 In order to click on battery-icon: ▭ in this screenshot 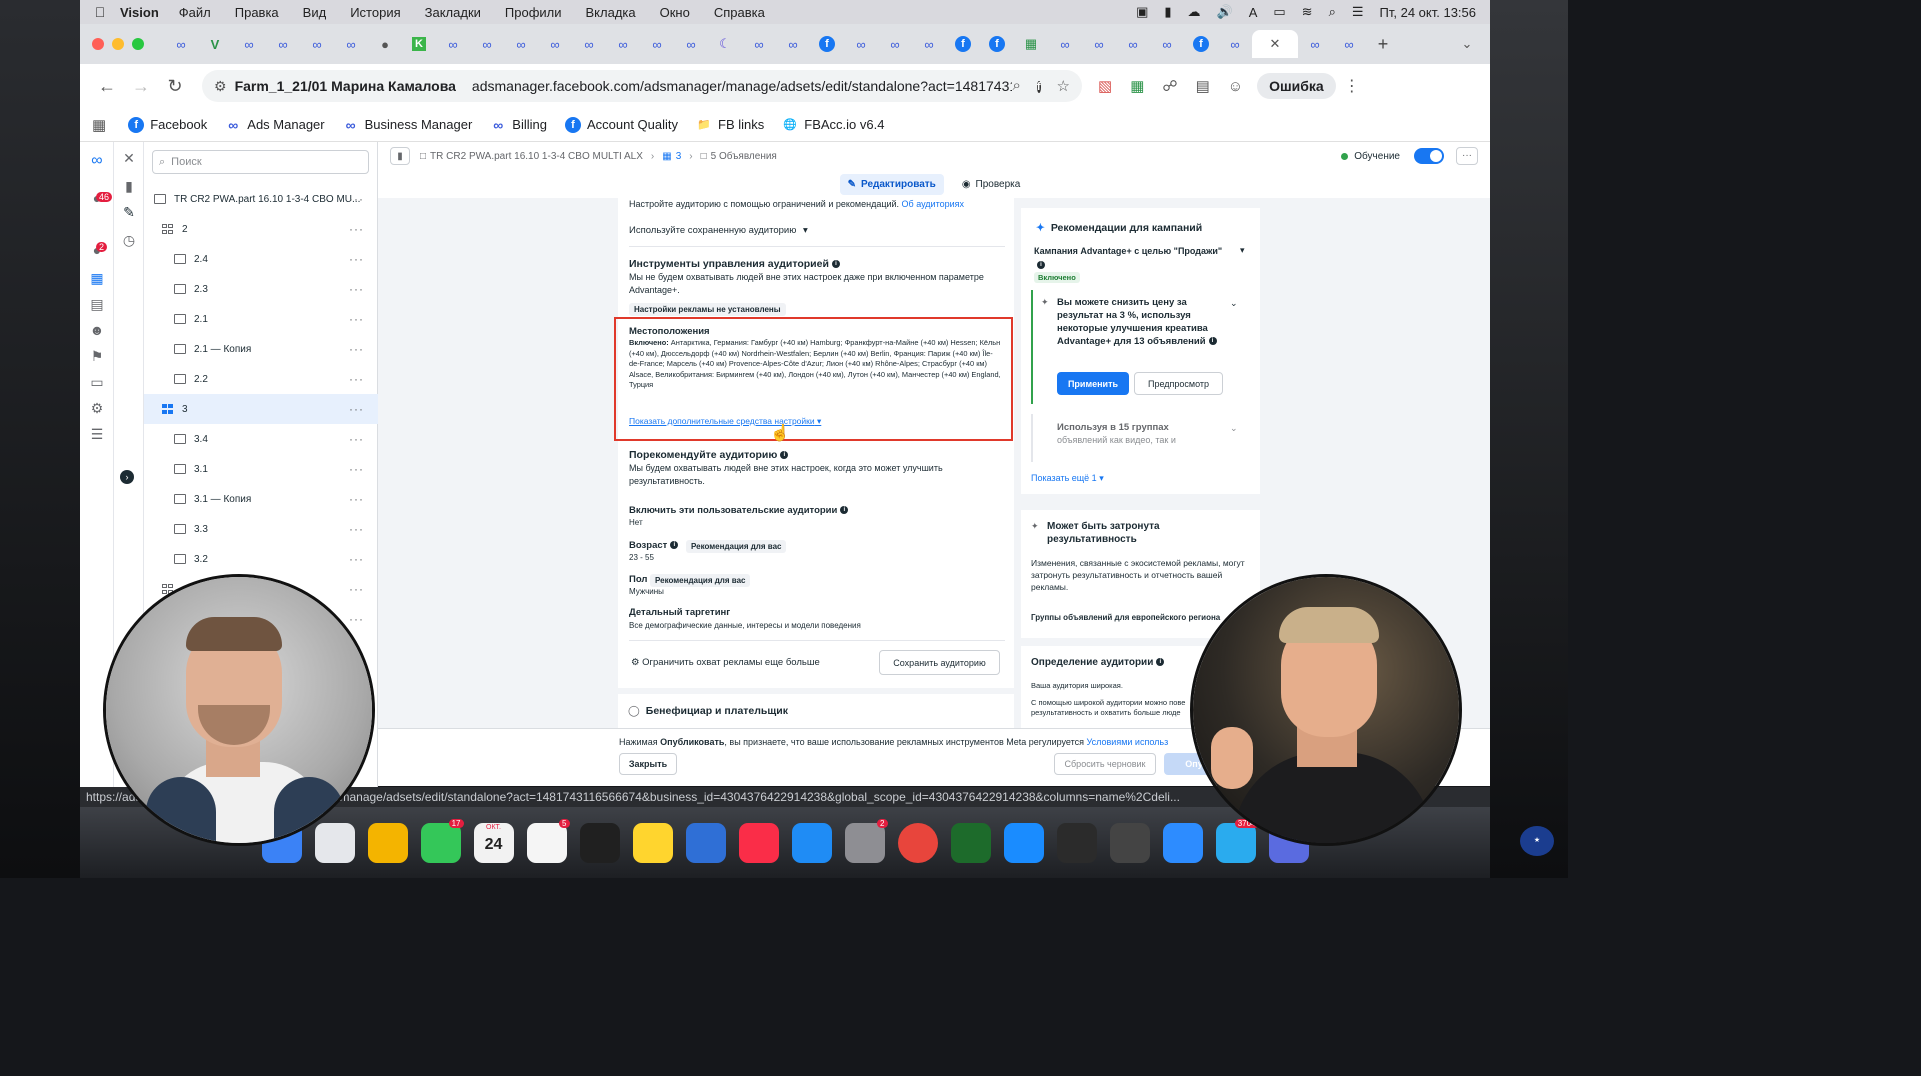, I will do `click(1279, 12)`.